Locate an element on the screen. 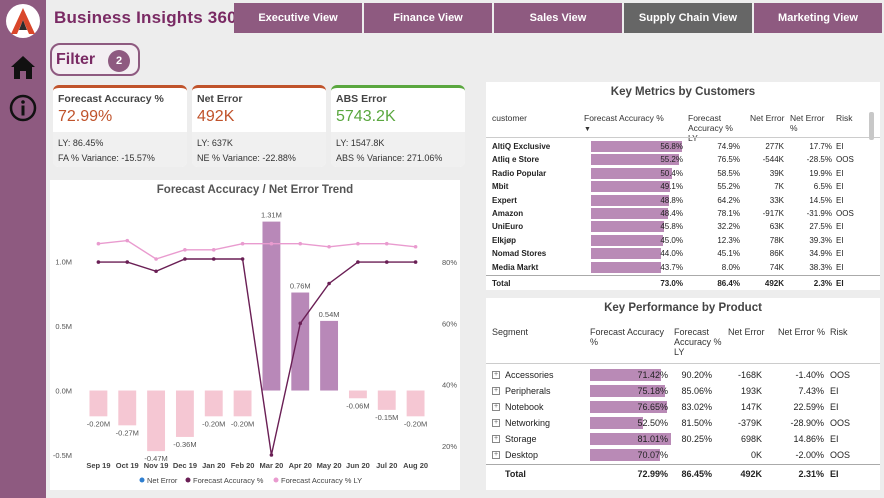 Image resolution: width=884 pixels, height=498 pixels. risk-value: OOS is located at coordinates (840, 375).